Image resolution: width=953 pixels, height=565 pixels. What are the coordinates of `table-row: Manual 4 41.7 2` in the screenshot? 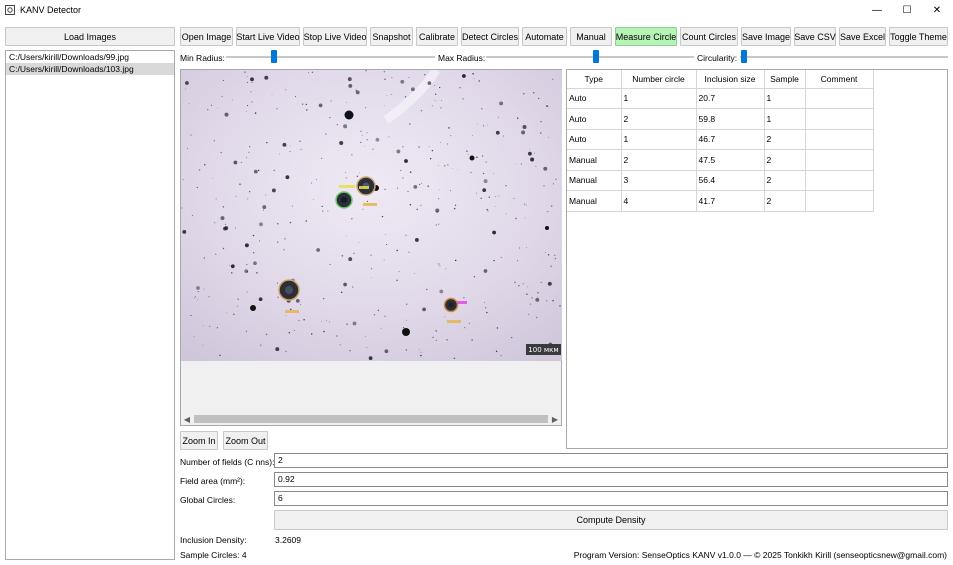 It's located at (720, 201).